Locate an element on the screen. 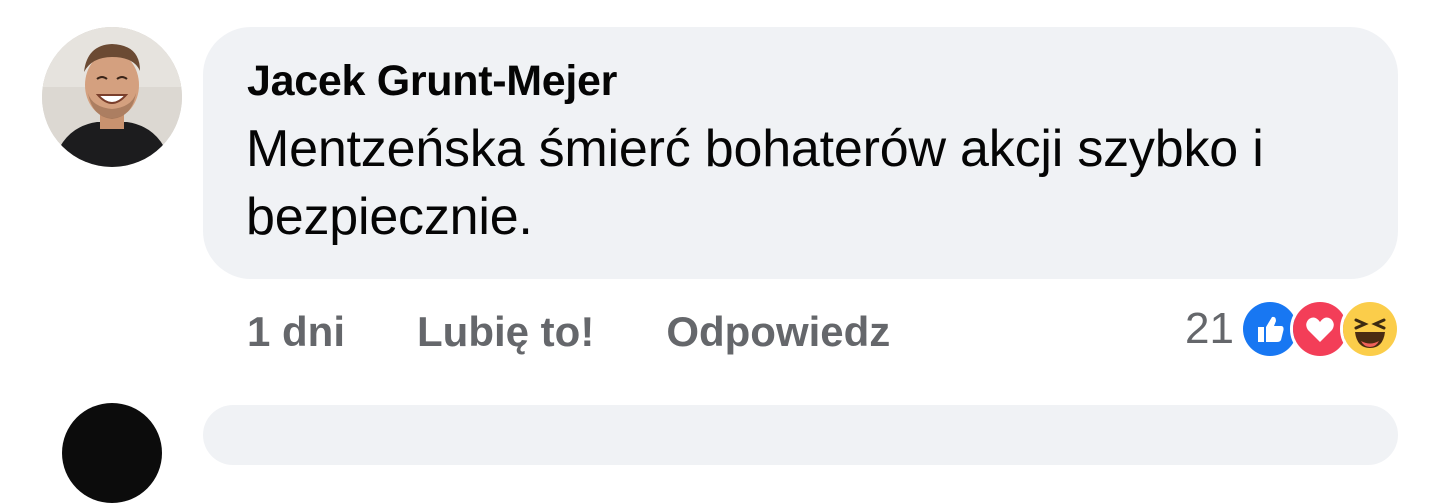 Image resolution: width=1440 pixels, height=503 pixels. reaction-summary: 21 is located at coordinates (1292, 329).